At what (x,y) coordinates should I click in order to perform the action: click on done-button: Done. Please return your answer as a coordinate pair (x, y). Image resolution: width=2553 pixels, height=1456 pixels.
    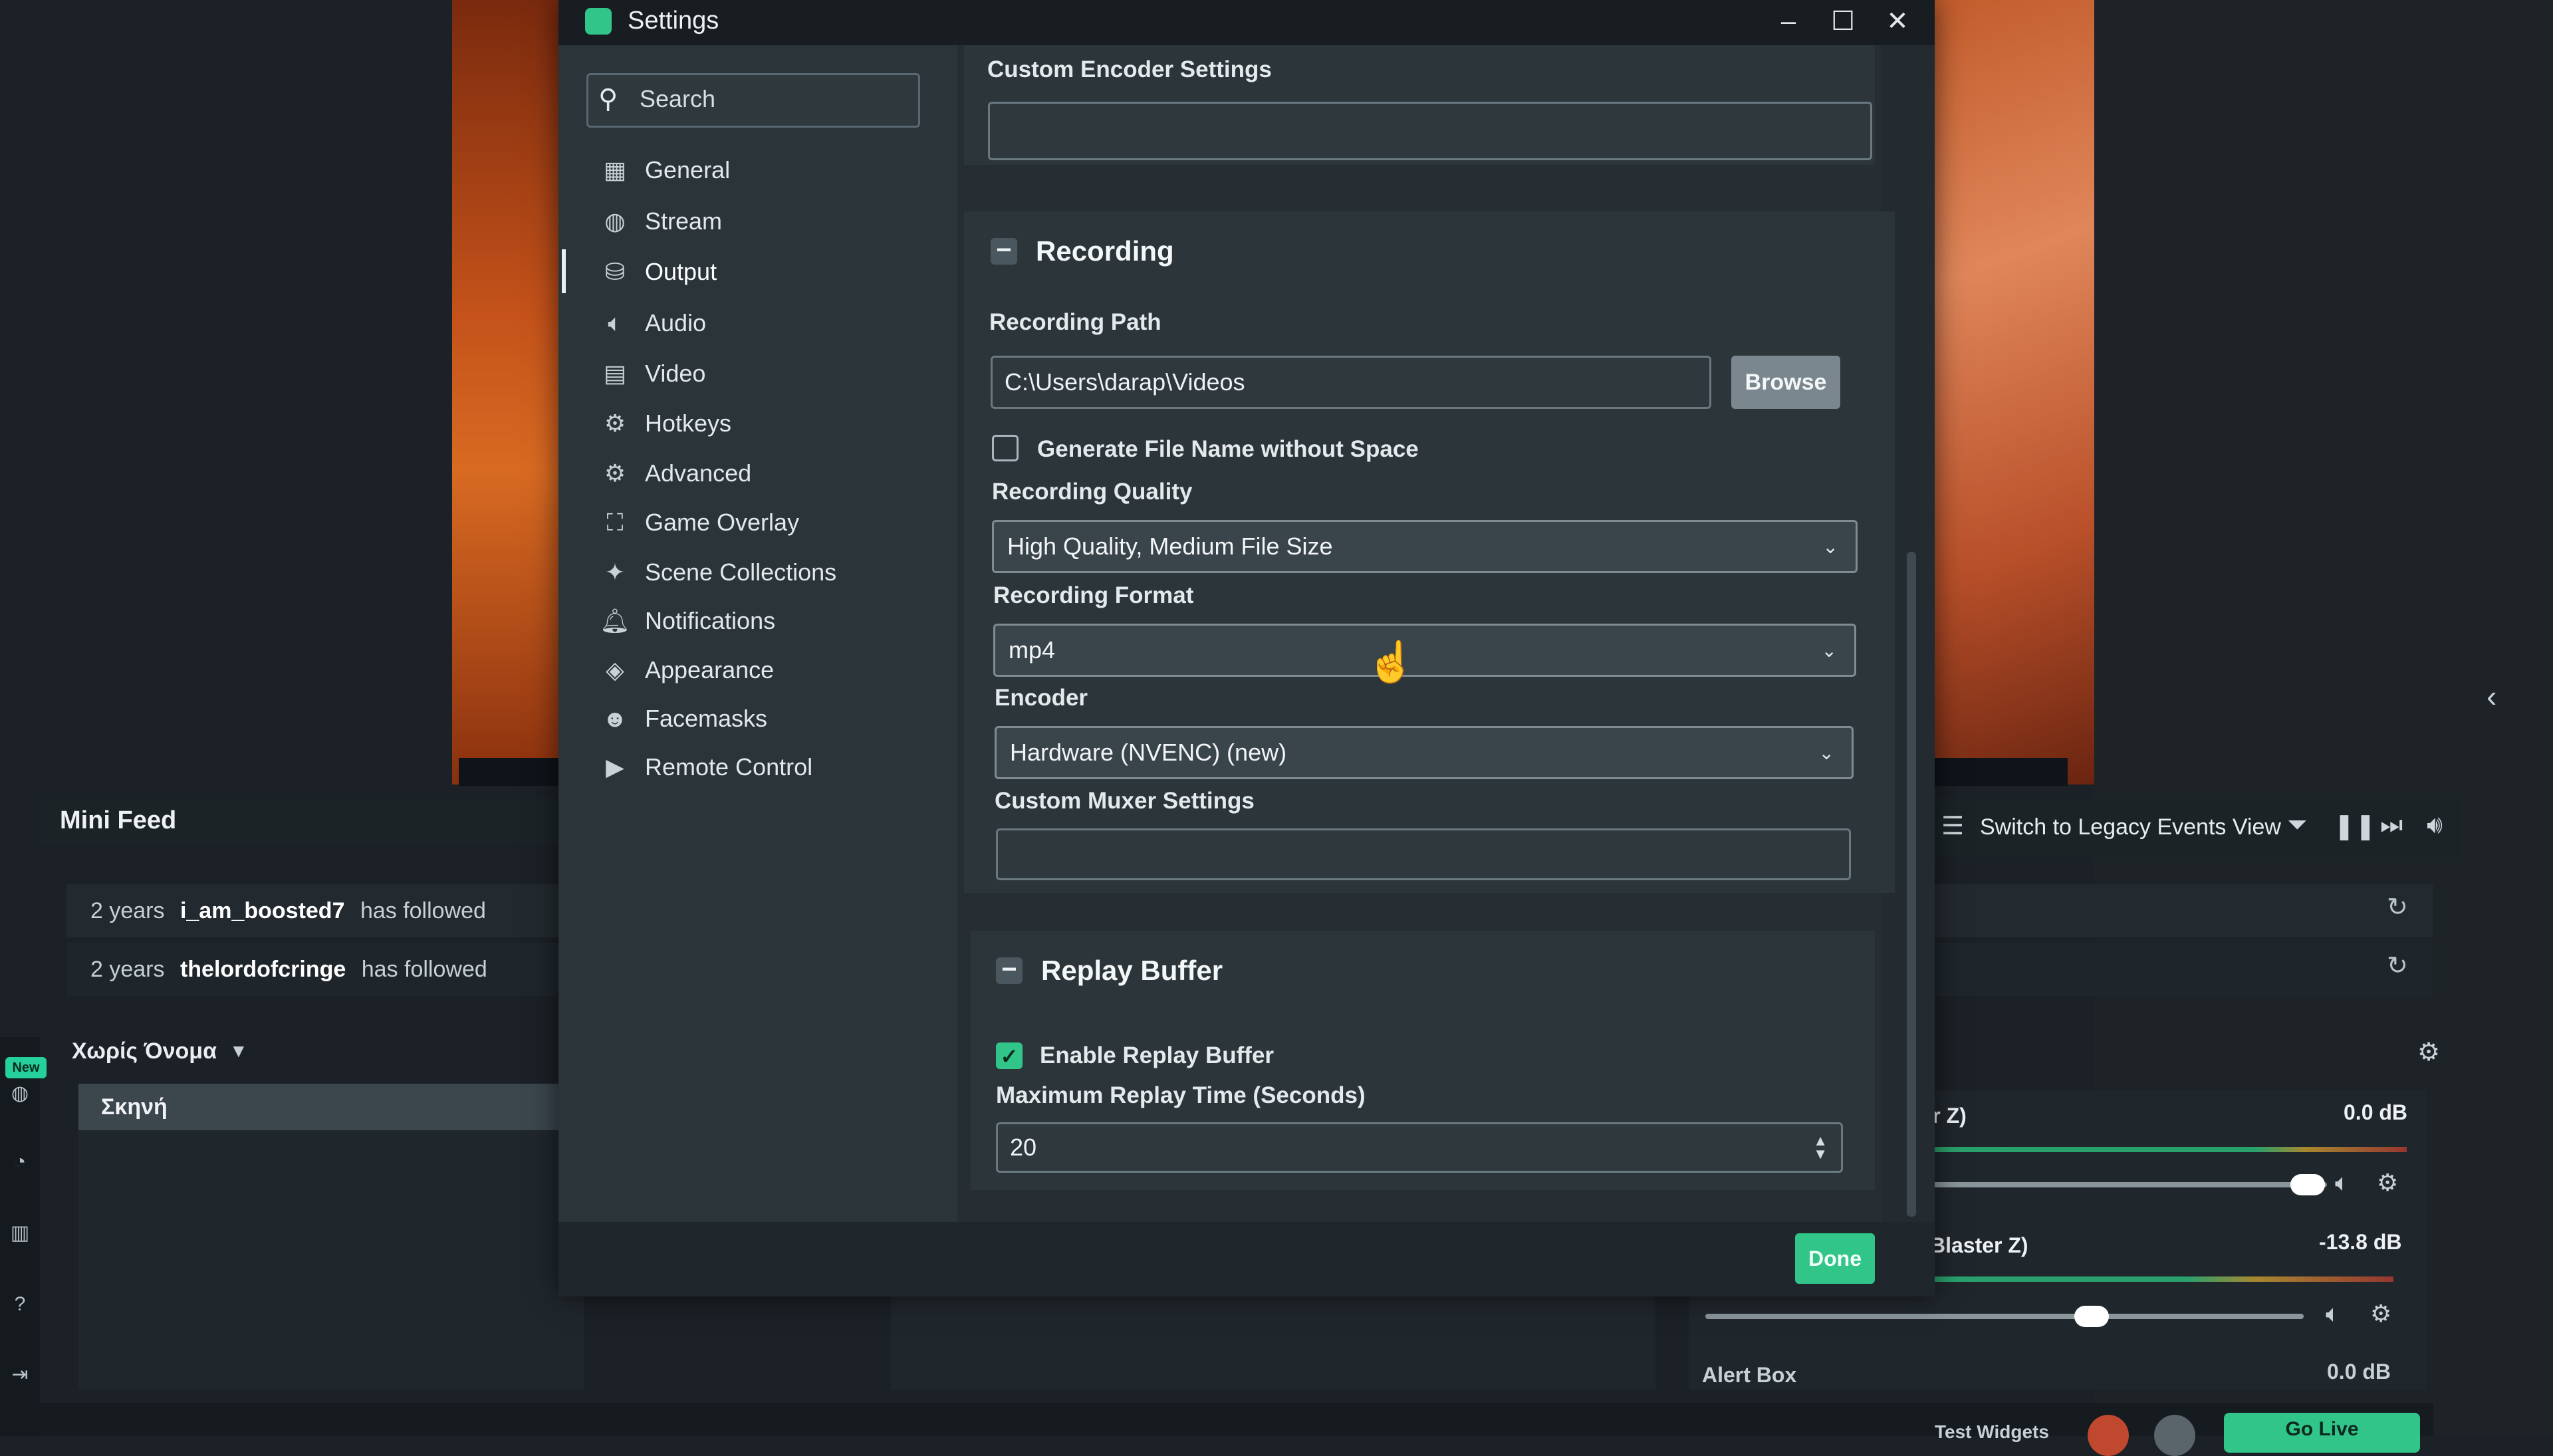
    Looking at the image, I should click on (1835, 1258).